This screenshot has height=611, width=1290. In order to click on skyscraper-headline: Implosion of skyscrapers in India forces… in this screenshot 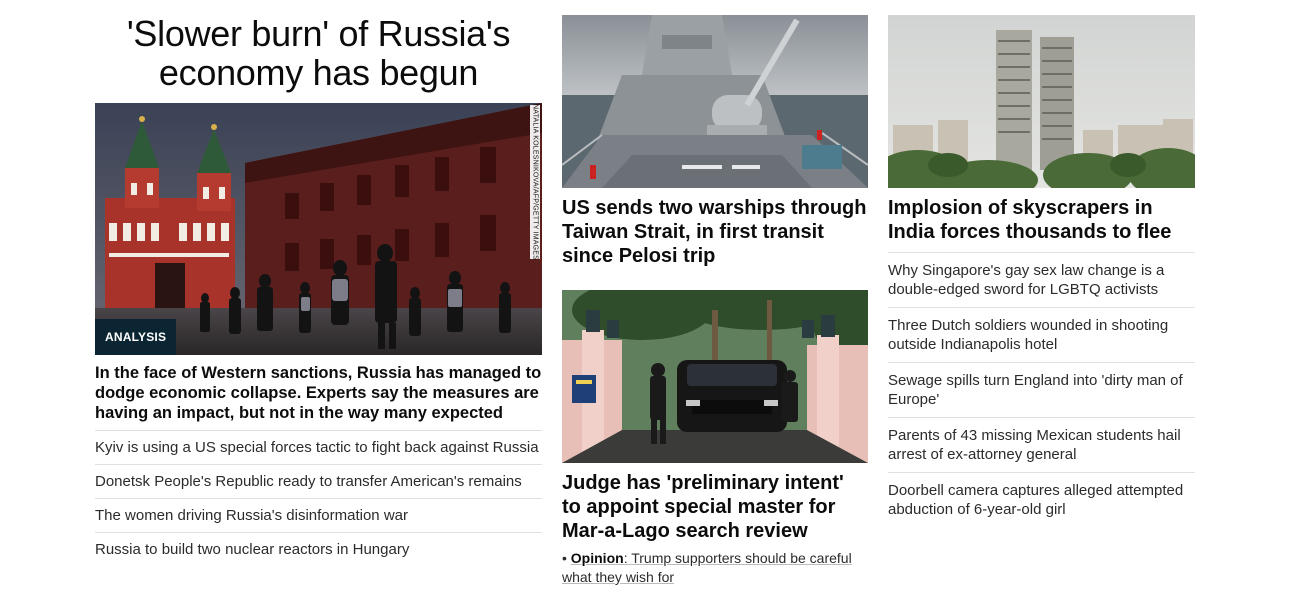, I will do `click(1041, 220)`.